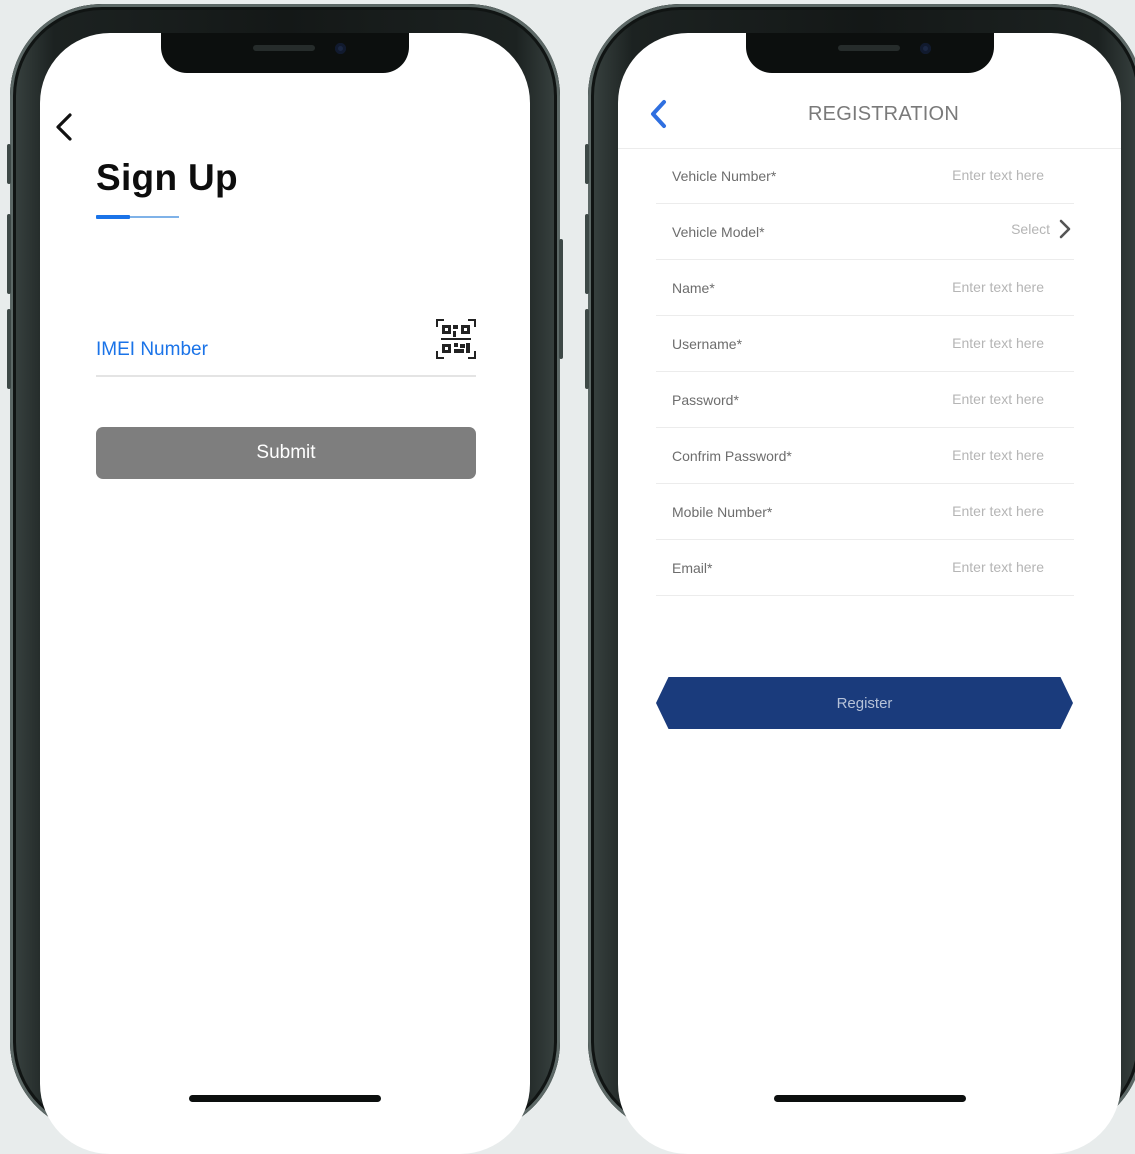 Image resolution: width=1135 pixels, height=1154 pixels. Describe the element at coordinates (113, 217) in the screenshot. I see `title-underline-active` at that location.